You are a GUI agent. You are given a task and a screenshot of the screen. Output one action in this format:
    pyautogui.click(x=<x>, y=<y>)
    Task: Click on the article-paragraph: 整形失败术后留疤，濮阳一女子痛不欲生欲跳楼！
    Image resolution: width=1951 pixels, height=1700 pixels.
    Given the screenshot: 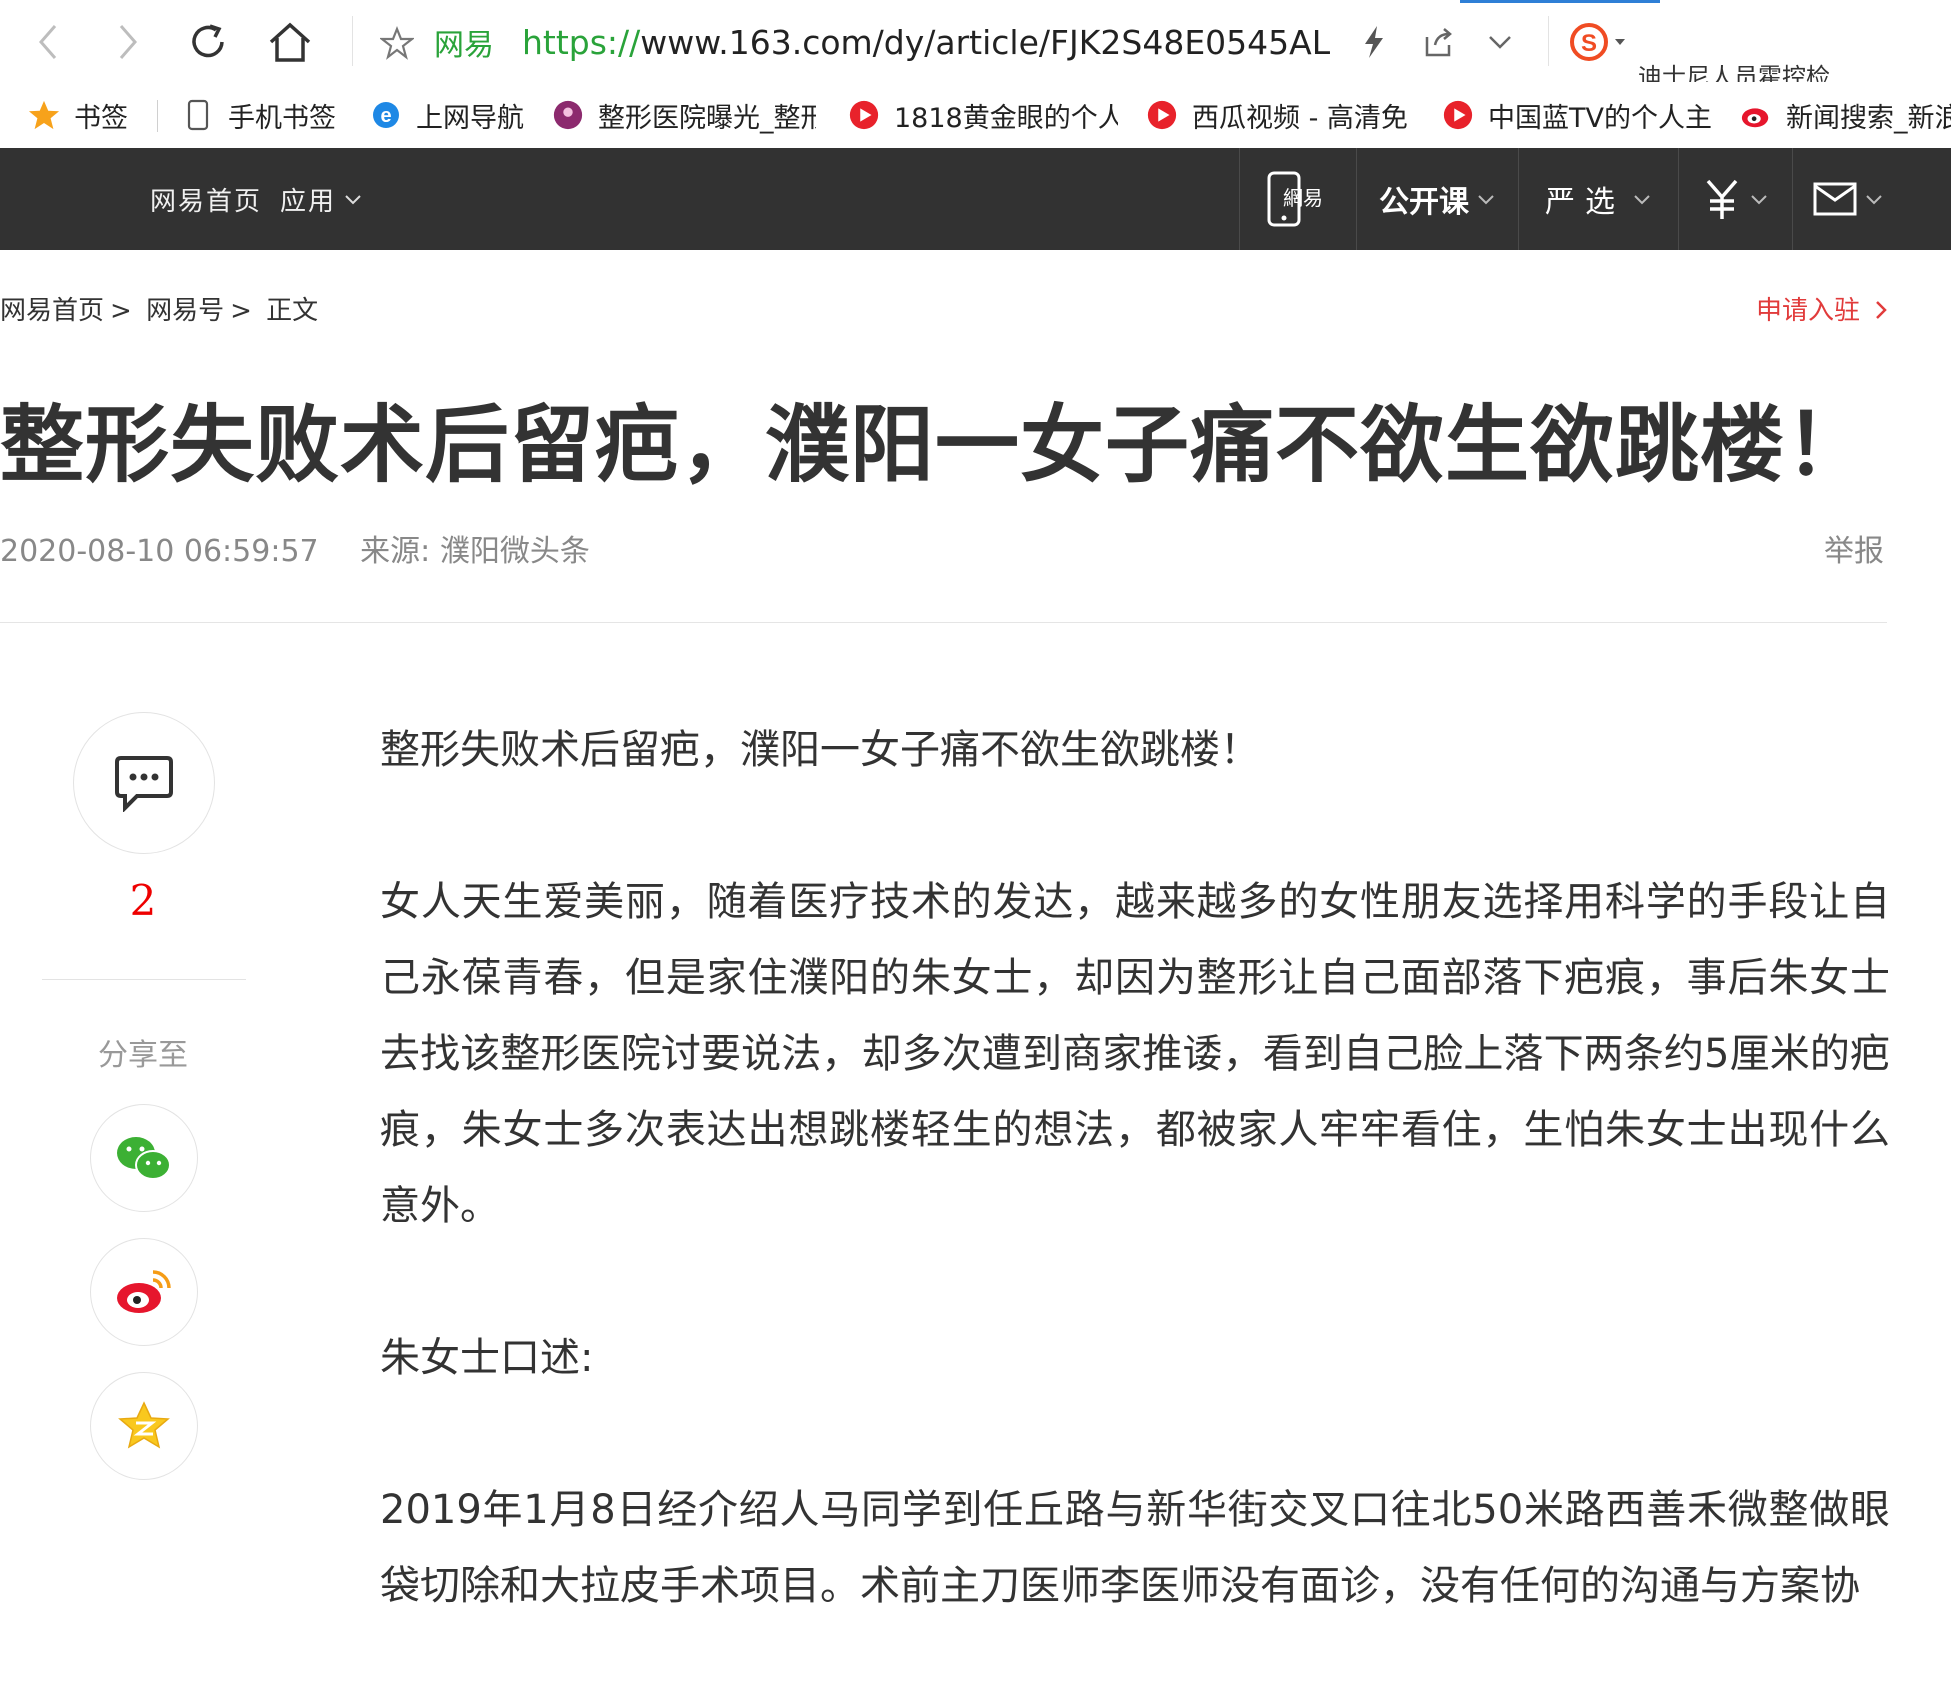 What is the action you would take?
    pyautogui.click(x=820, y=750)
    